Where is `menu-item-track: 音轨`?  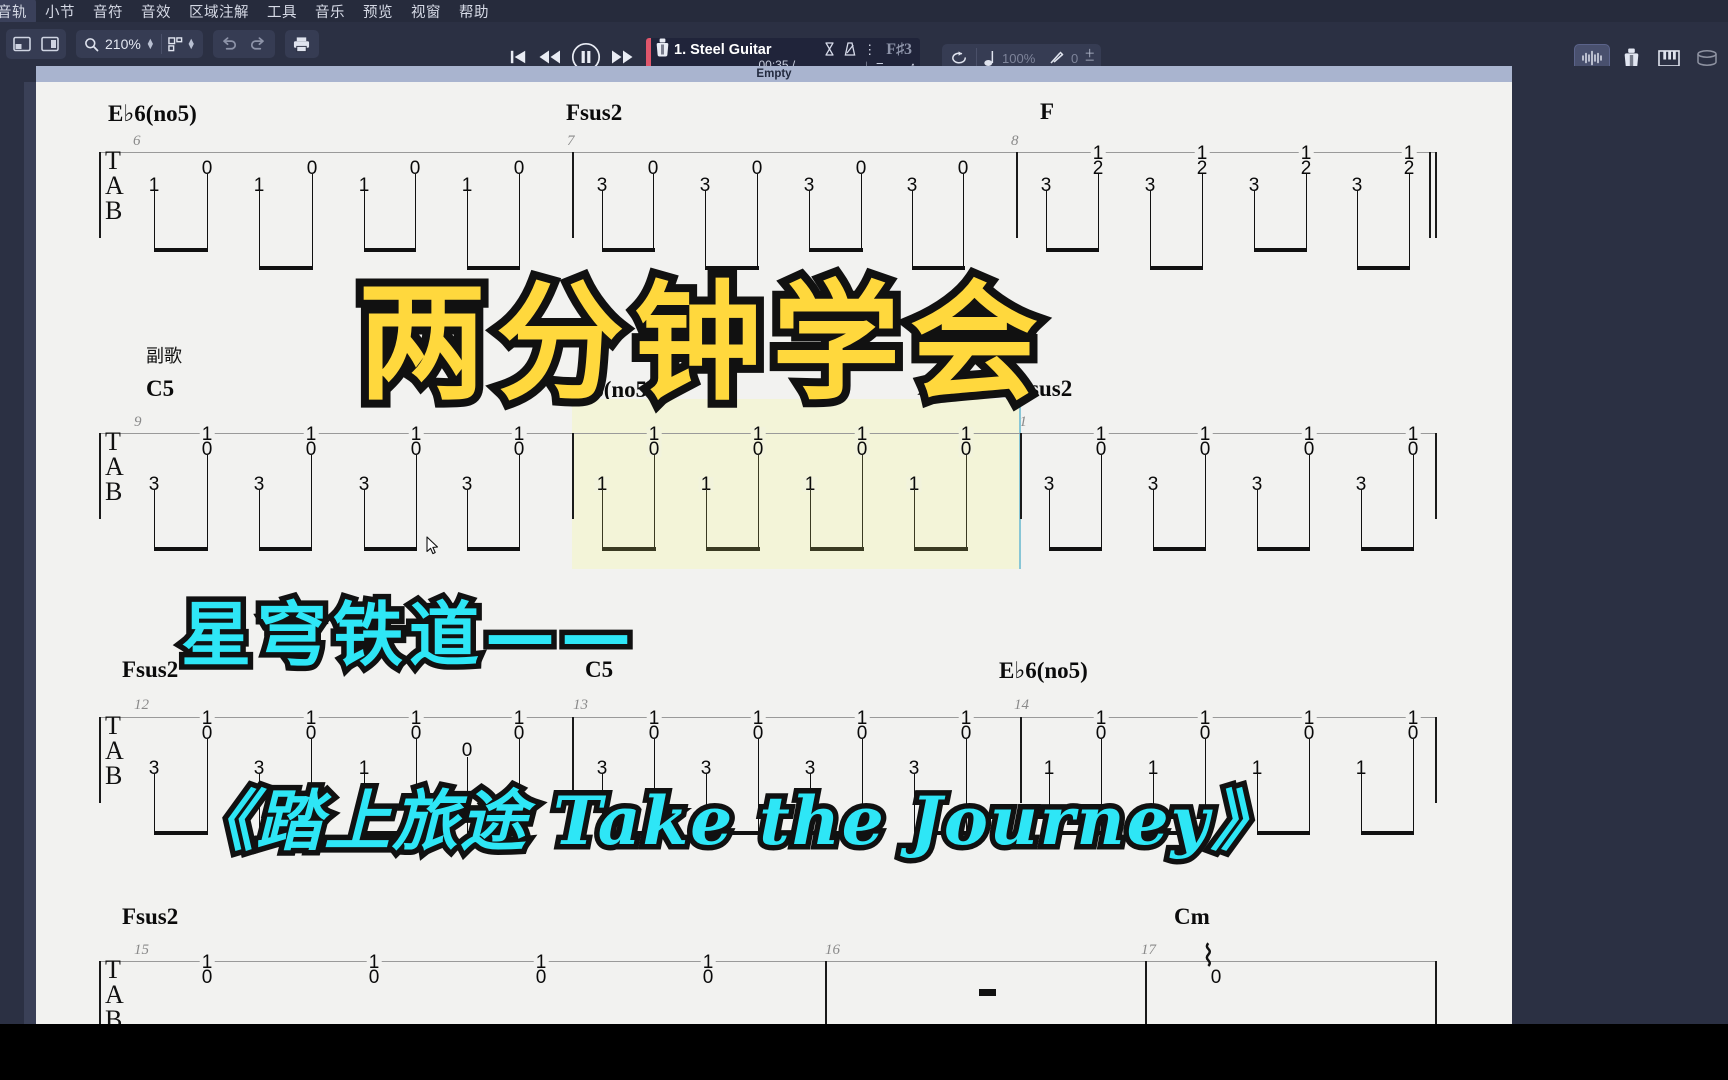
menu-item-track: 音轨 is located at coordinates (18, 12).